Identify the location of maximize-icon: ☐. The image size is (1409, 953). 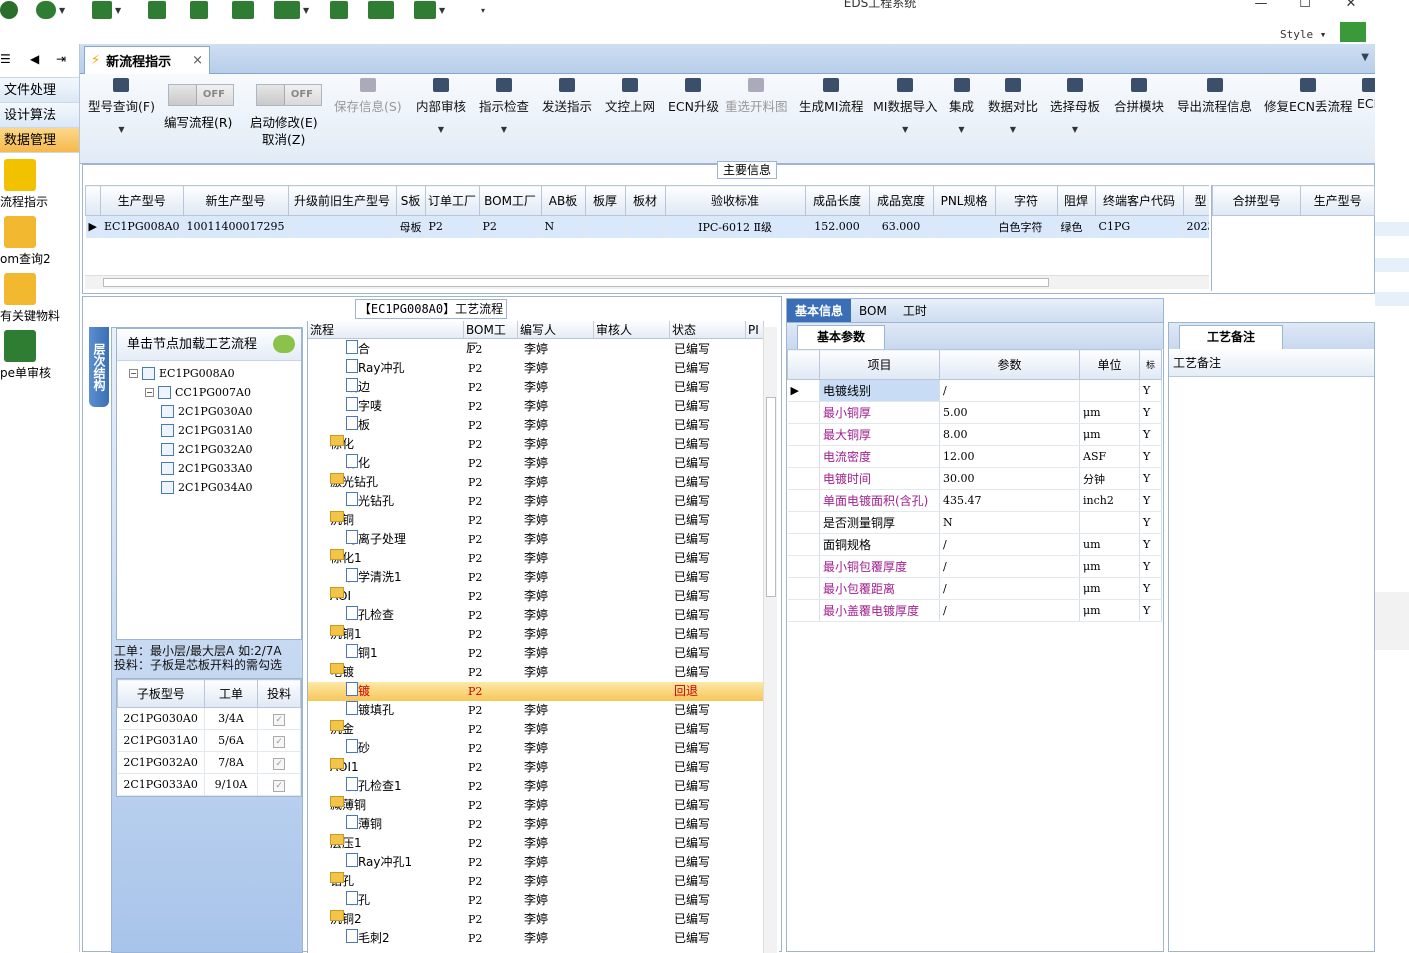
(1305, 5).